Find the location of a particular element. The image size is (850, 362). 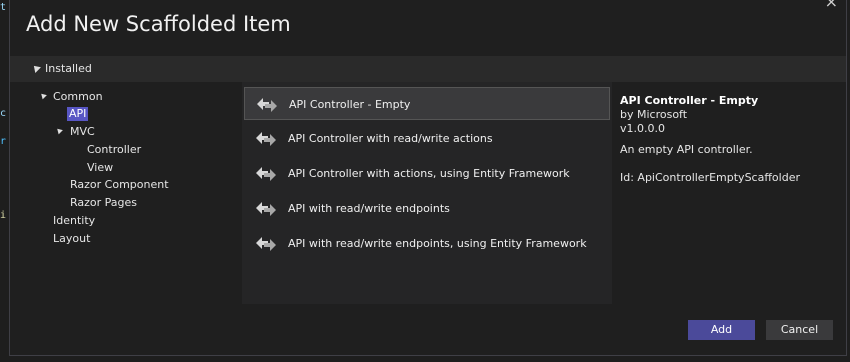

template-label: API Controller with read/write actions is located at coordinates (390, 138).